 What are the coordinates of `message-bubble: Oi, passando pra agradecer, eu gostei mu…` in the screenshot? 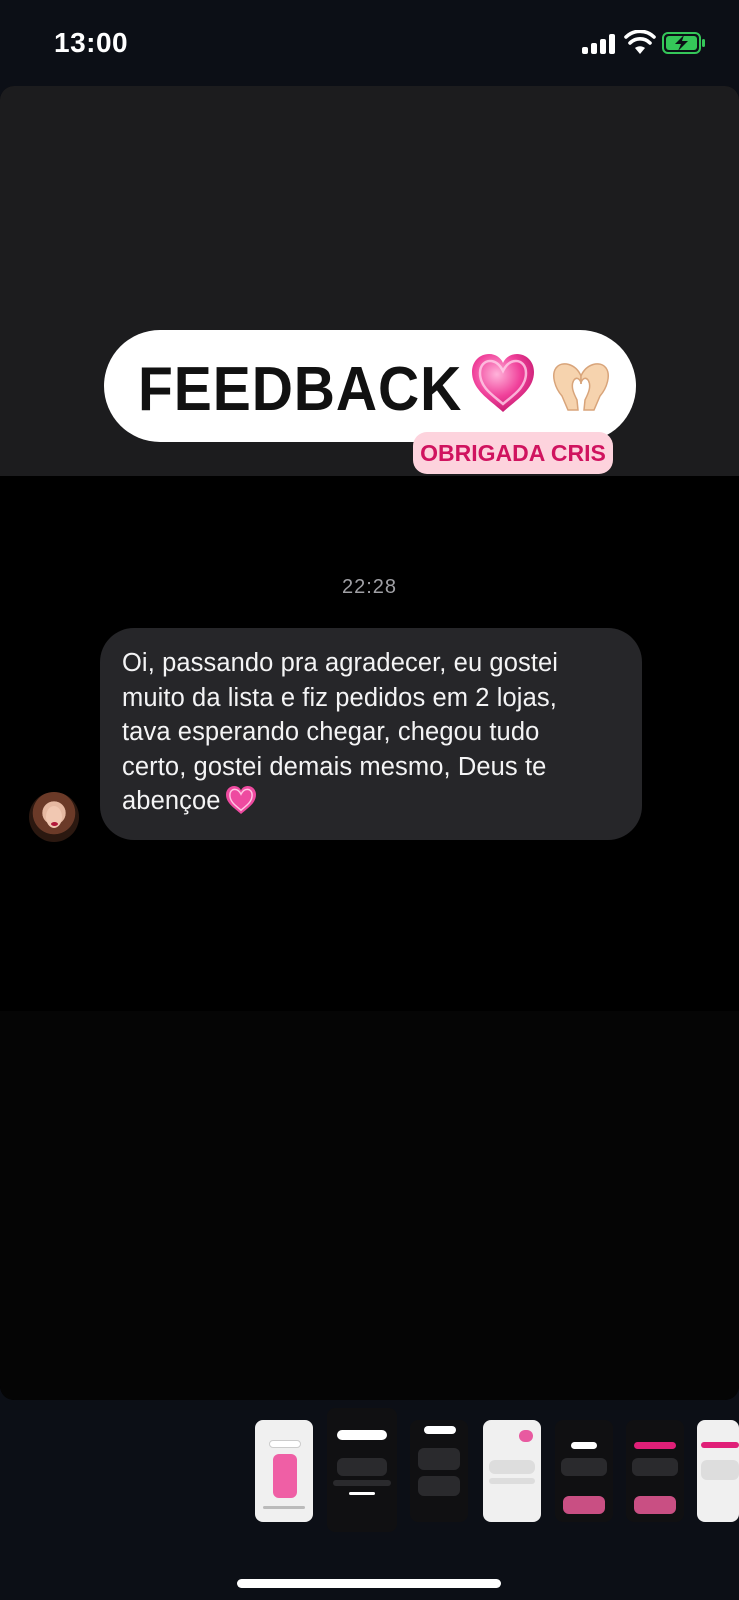 It's located at (371, 734).